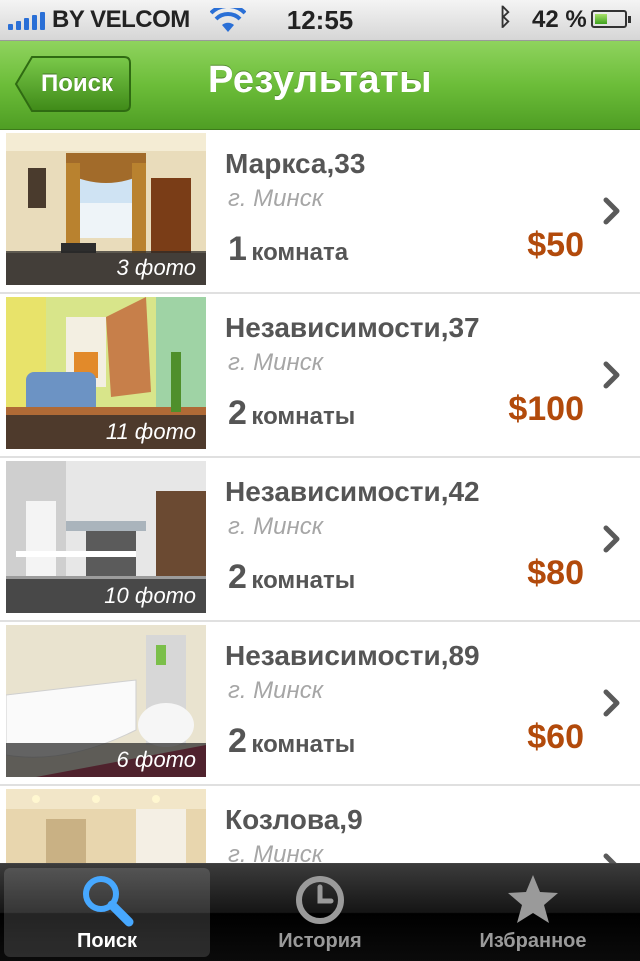 This screenshot has height=961, width=640. I want to click on listing-address: Независимости,37, so click(352, 327).